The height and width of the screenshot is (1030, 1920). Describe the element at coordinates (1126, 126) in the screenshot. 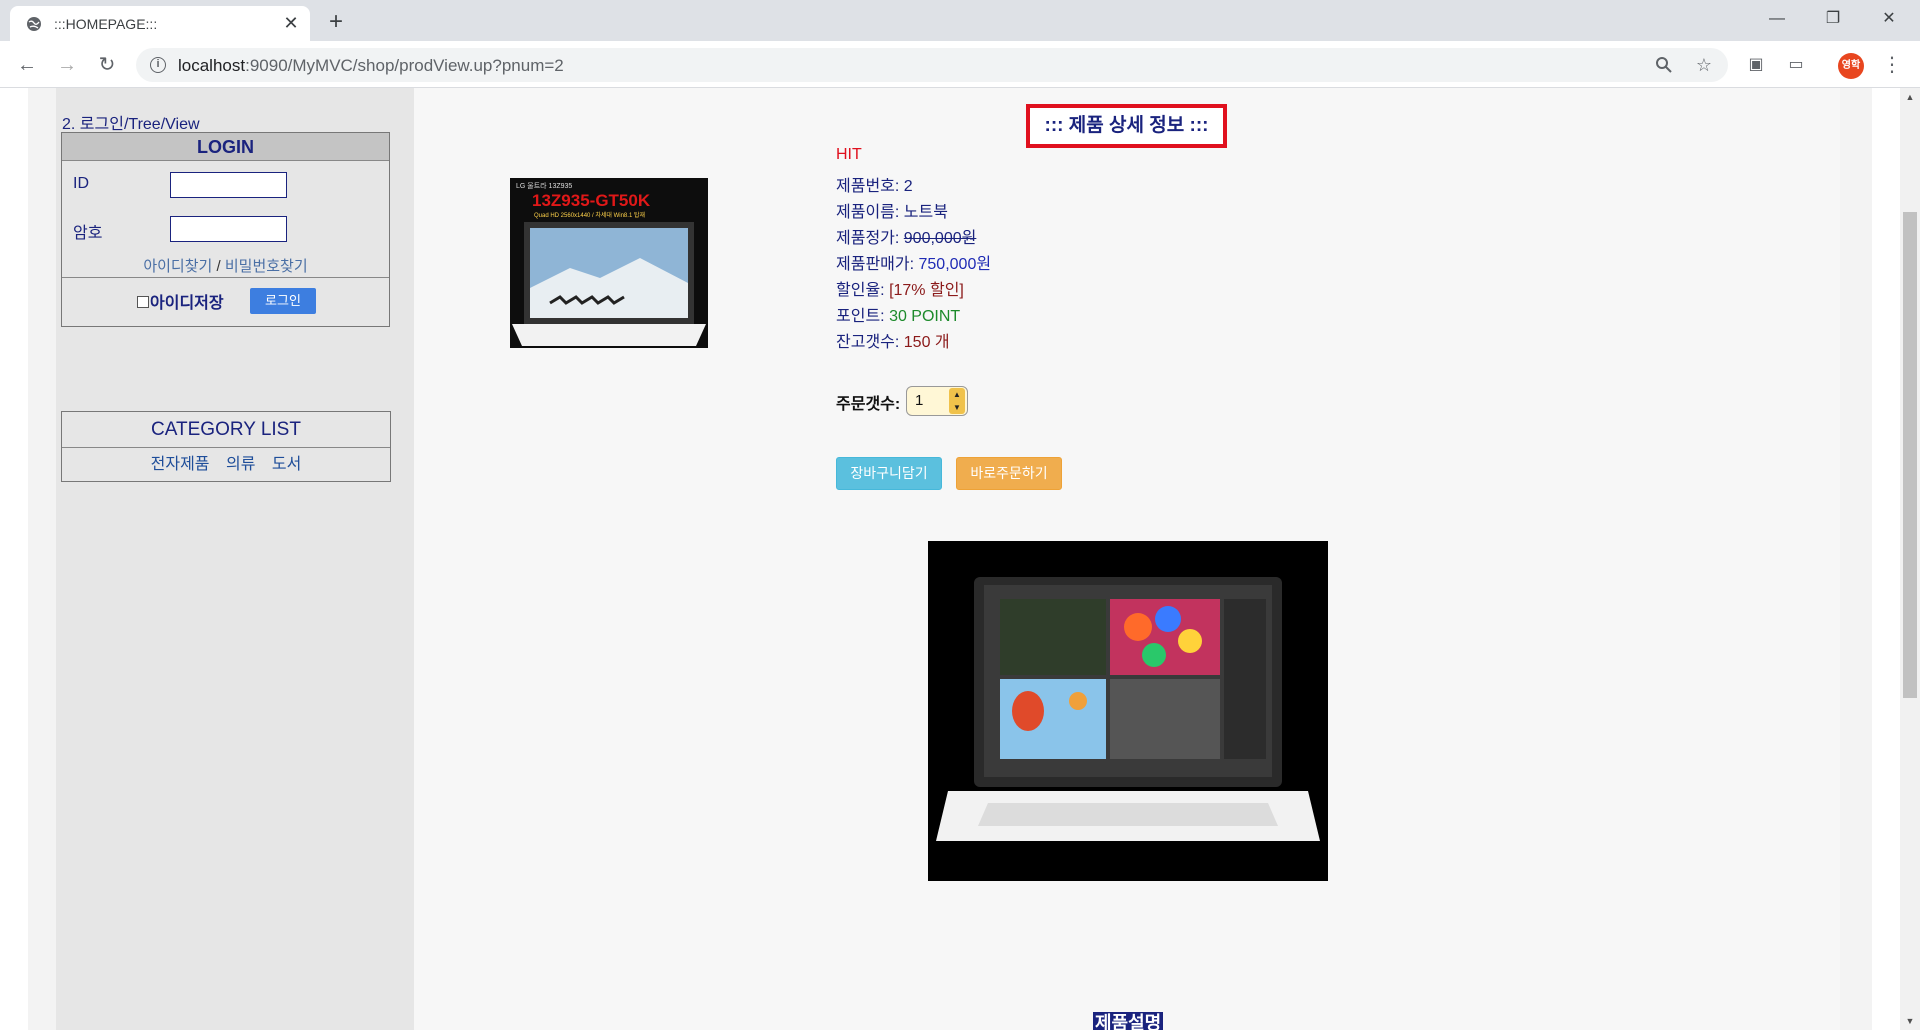

I see `page-title: ::: 제품 상세 정보 :::` at that location.